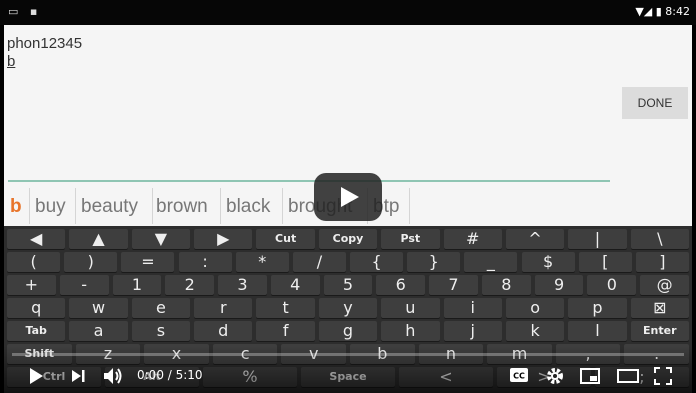  What do you see at coordinates (612, 285) in the screenshot?
I see `keyboard-key: 0` at bounding box center [612, 285].